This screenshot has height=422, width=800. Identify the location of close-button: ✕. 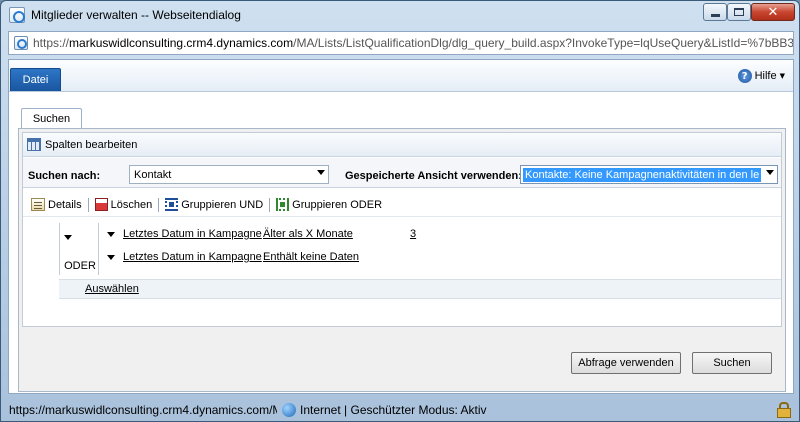
(773, 12).